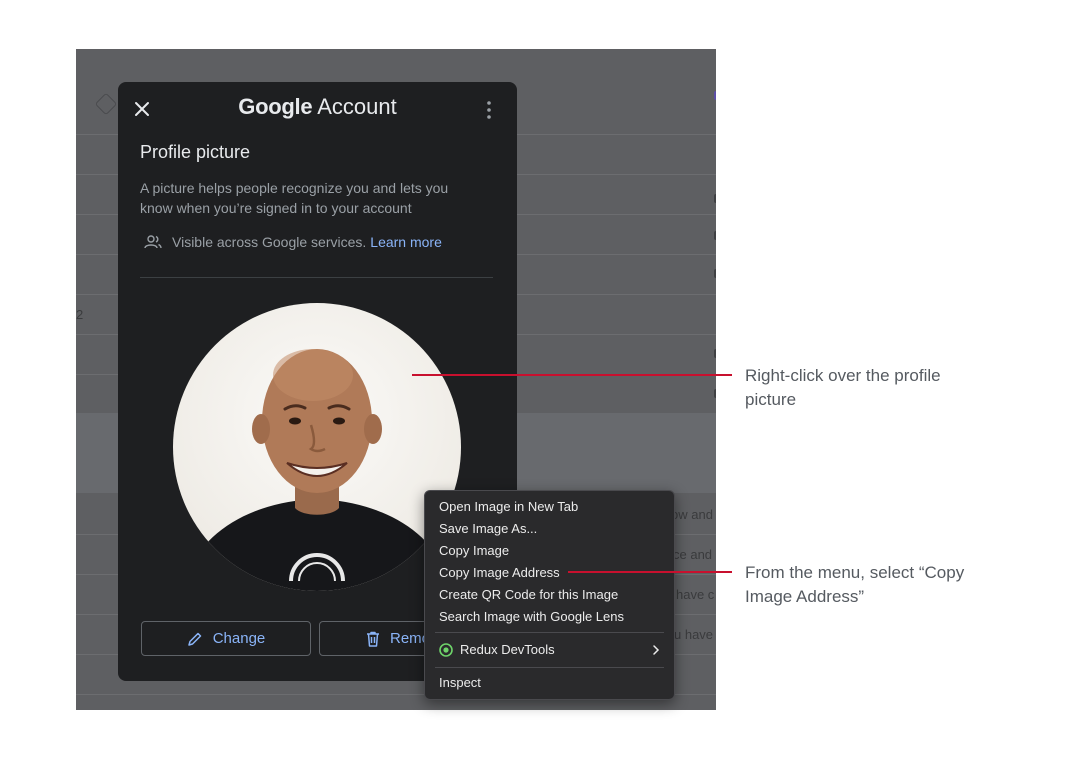 The height and width of the screenshot is (764, 1075). What do you see at coordinates (194, 639) in the screenshot?
I see `pencil-icon` at bounding box center [194, 639].